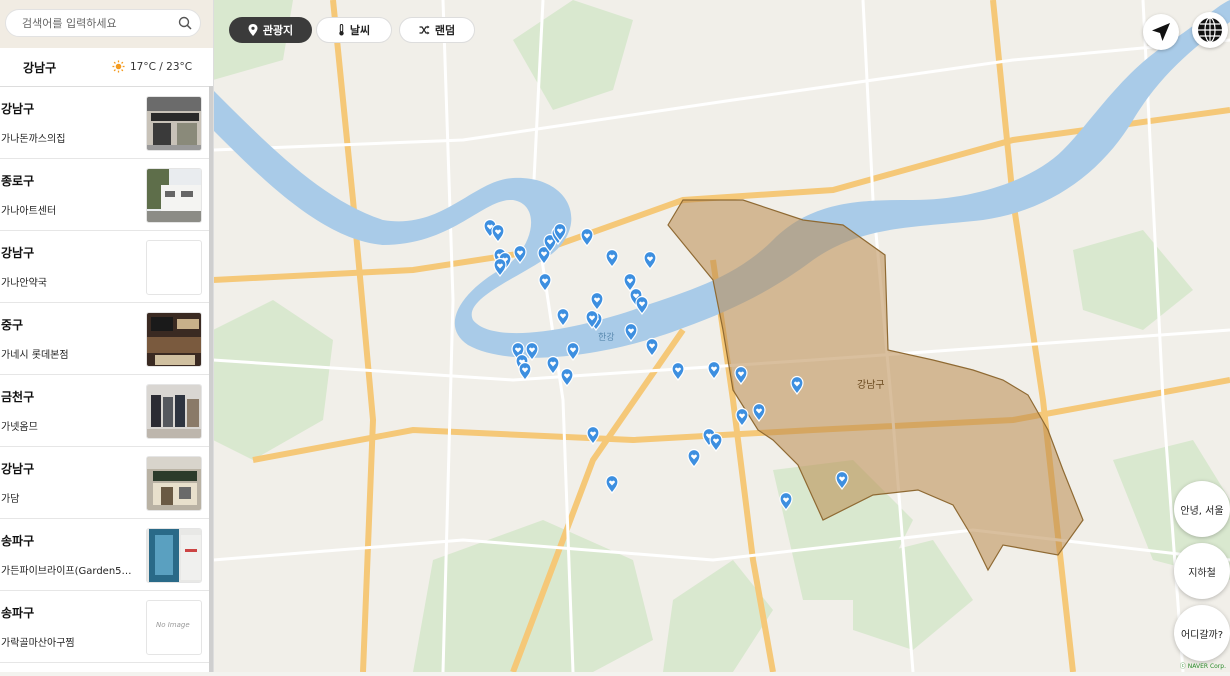 This screenshot has height=676, width=1230. I want to click on thumbnail-glass-building, so click(174, 555).